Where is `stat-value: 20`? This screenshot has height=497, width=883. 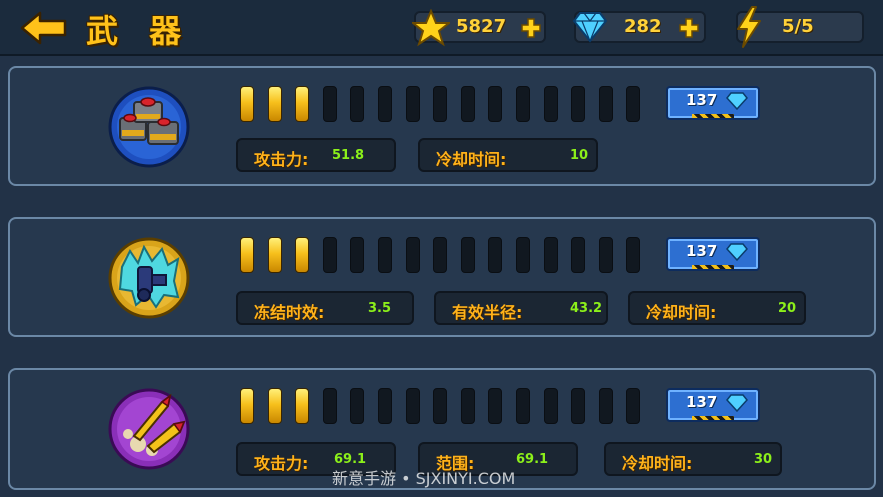
stat-value: 20 is located at coordinates (787, 308).